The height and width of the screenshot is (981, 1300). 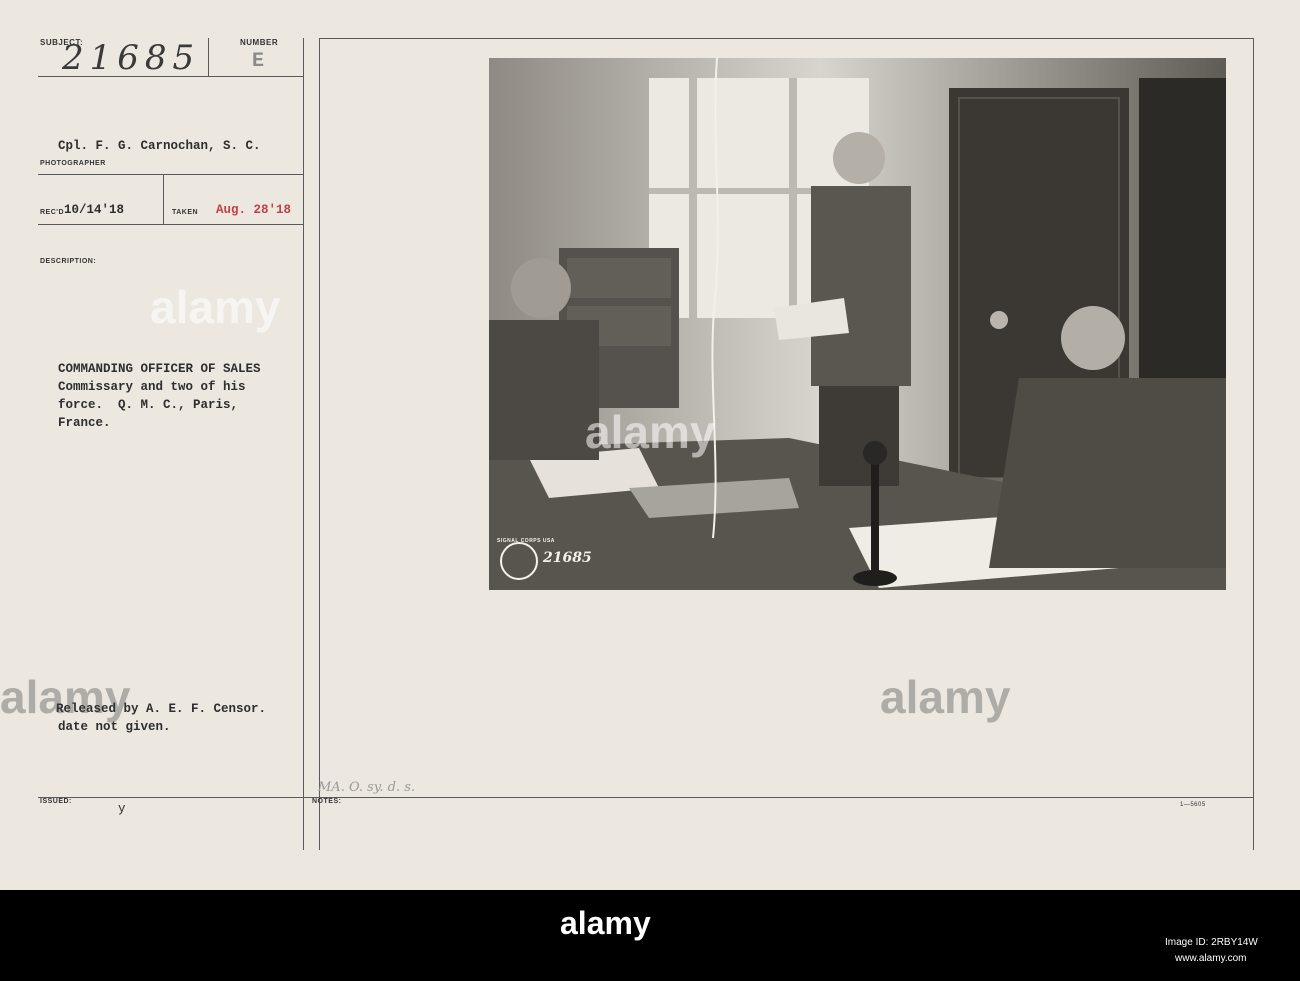 I want to click on number-label: NUMBER, so click(x=259, y=42).